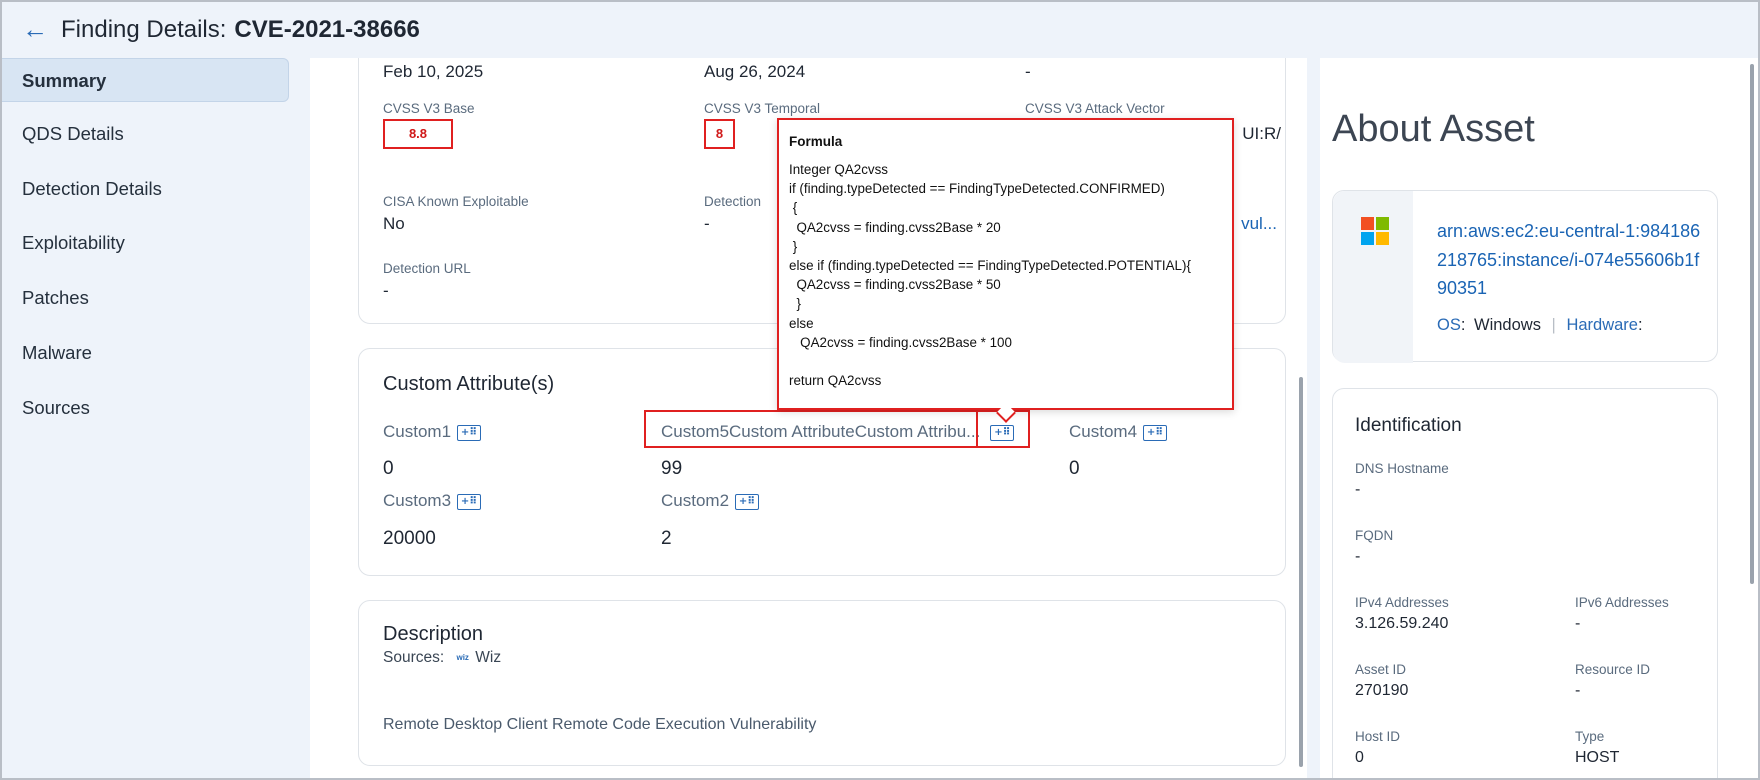  I want to click on host-id-value: 0, so click(1359, 757).